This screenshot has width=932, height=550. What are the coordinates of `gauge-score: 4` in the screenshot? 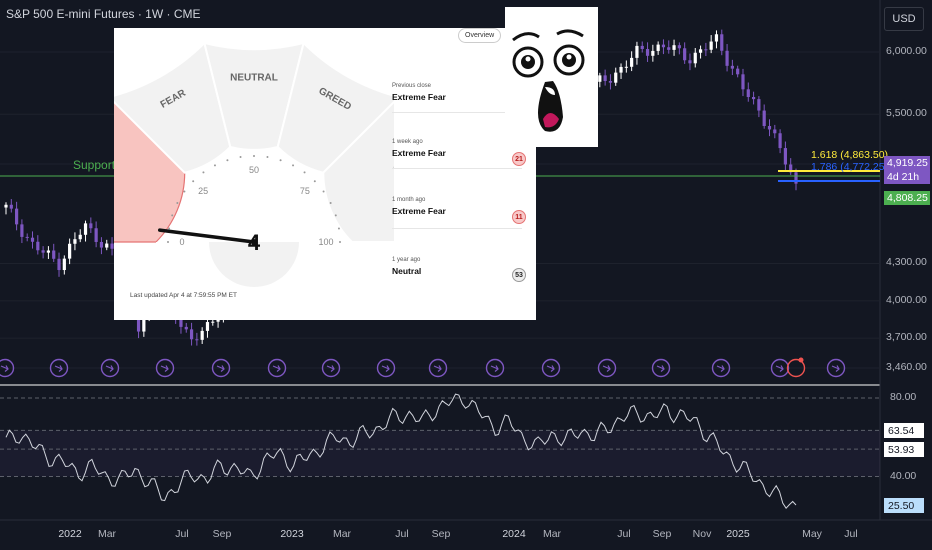 It's located at (254, 242).